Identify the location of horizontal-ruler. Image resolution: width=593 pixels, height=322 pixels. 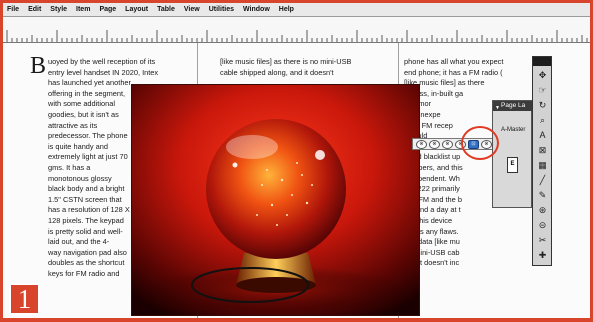
(296, 30).